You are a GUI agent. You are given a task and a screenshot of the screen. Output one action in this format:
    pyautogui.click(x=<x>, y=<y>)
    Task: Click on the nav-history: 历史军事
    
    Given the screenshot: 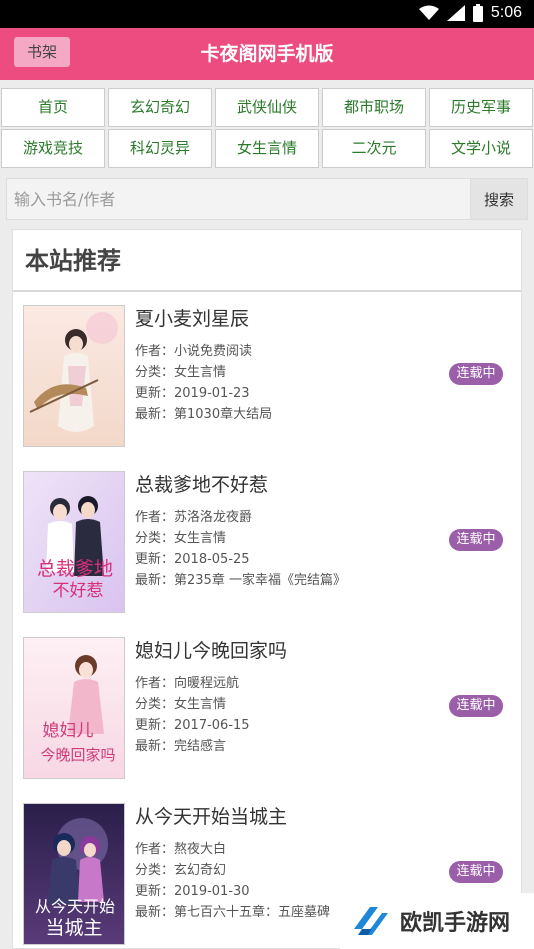 What is the action you would take?
    pyautogui.click(x=481, y=107)
    